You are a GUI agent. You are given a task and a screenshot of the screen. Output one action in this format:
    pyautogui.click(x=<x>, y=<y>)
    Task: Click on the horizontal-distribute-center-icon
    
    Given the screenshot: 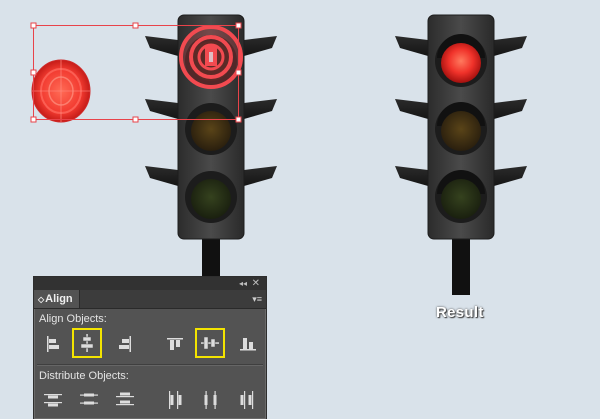 What is the action you would take?
    pyautogui.click(x=210, y=400)
    